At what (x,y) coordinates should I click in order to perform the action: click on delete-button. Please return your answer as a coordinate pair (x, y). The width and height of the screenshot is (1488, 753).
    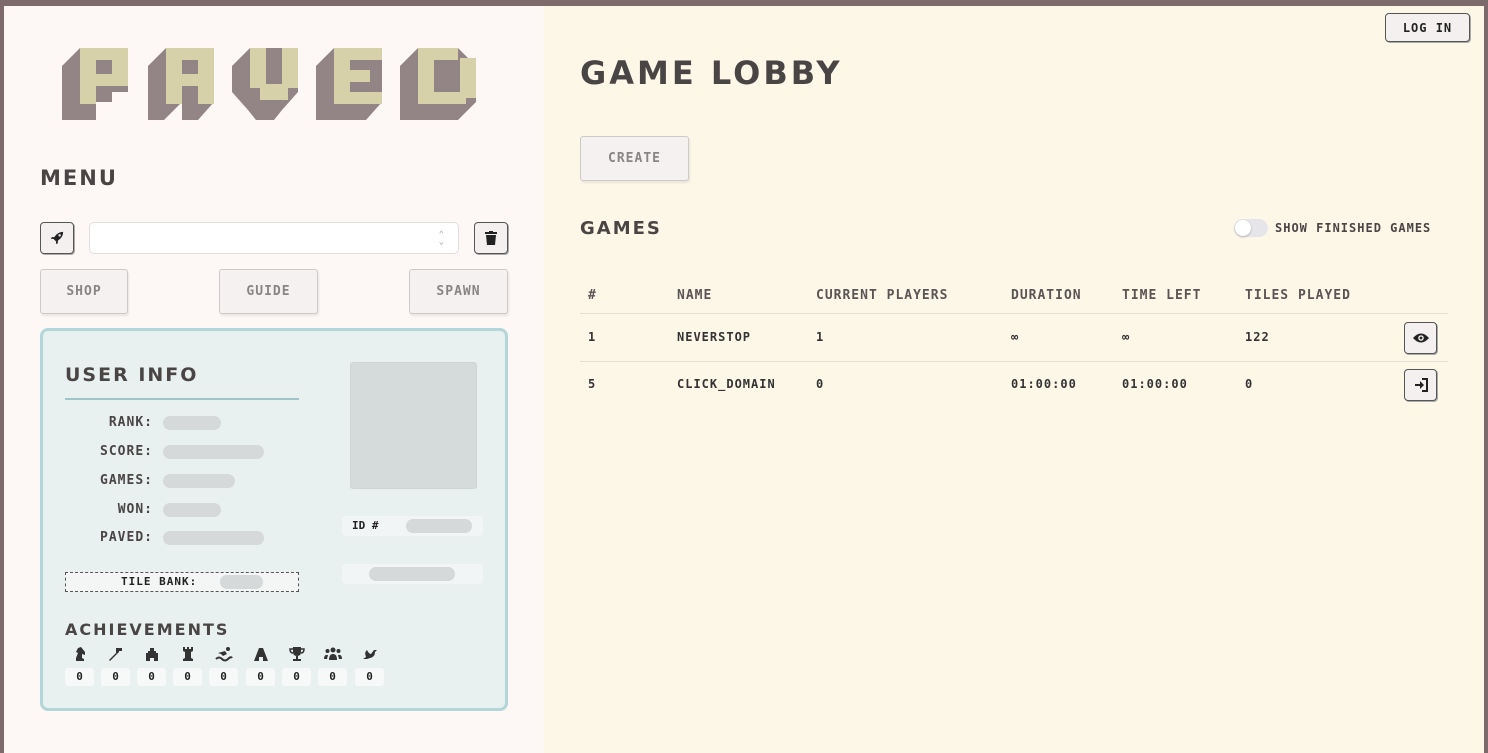
    Looking at the image, I should click on (491, 238).